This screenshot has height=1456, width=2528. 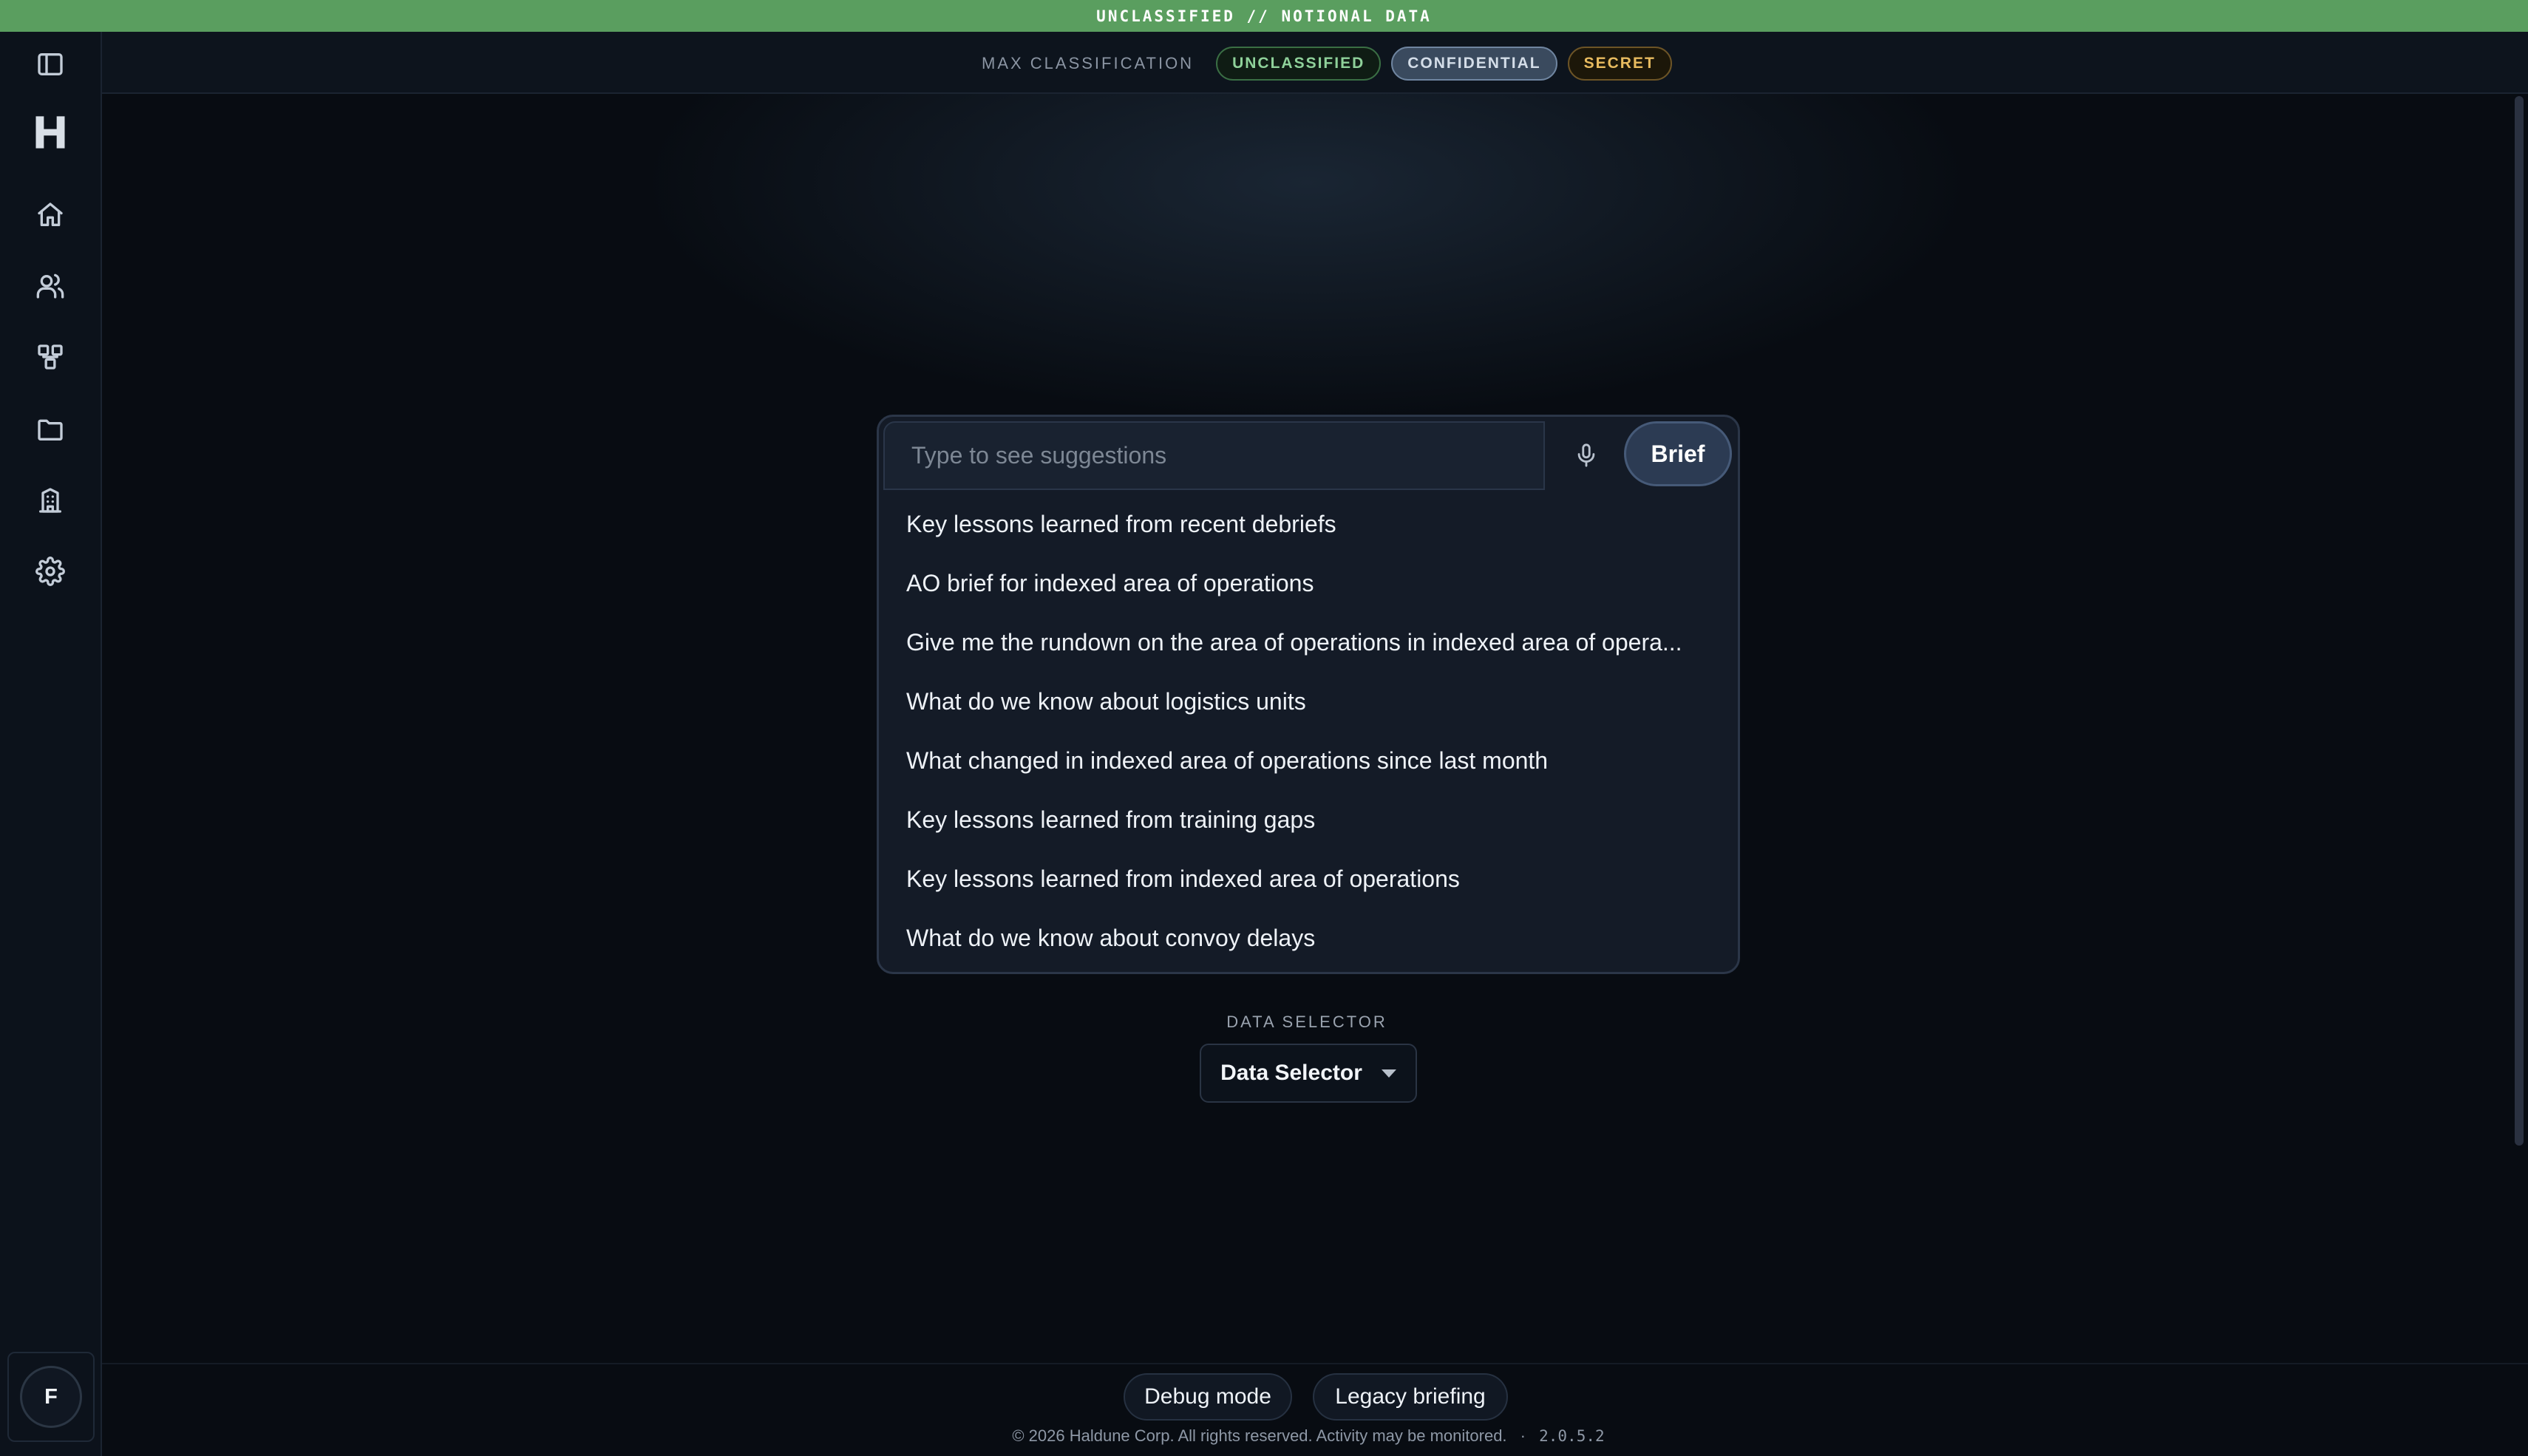 I want to click on users-icon, so click(x=50, y=286).